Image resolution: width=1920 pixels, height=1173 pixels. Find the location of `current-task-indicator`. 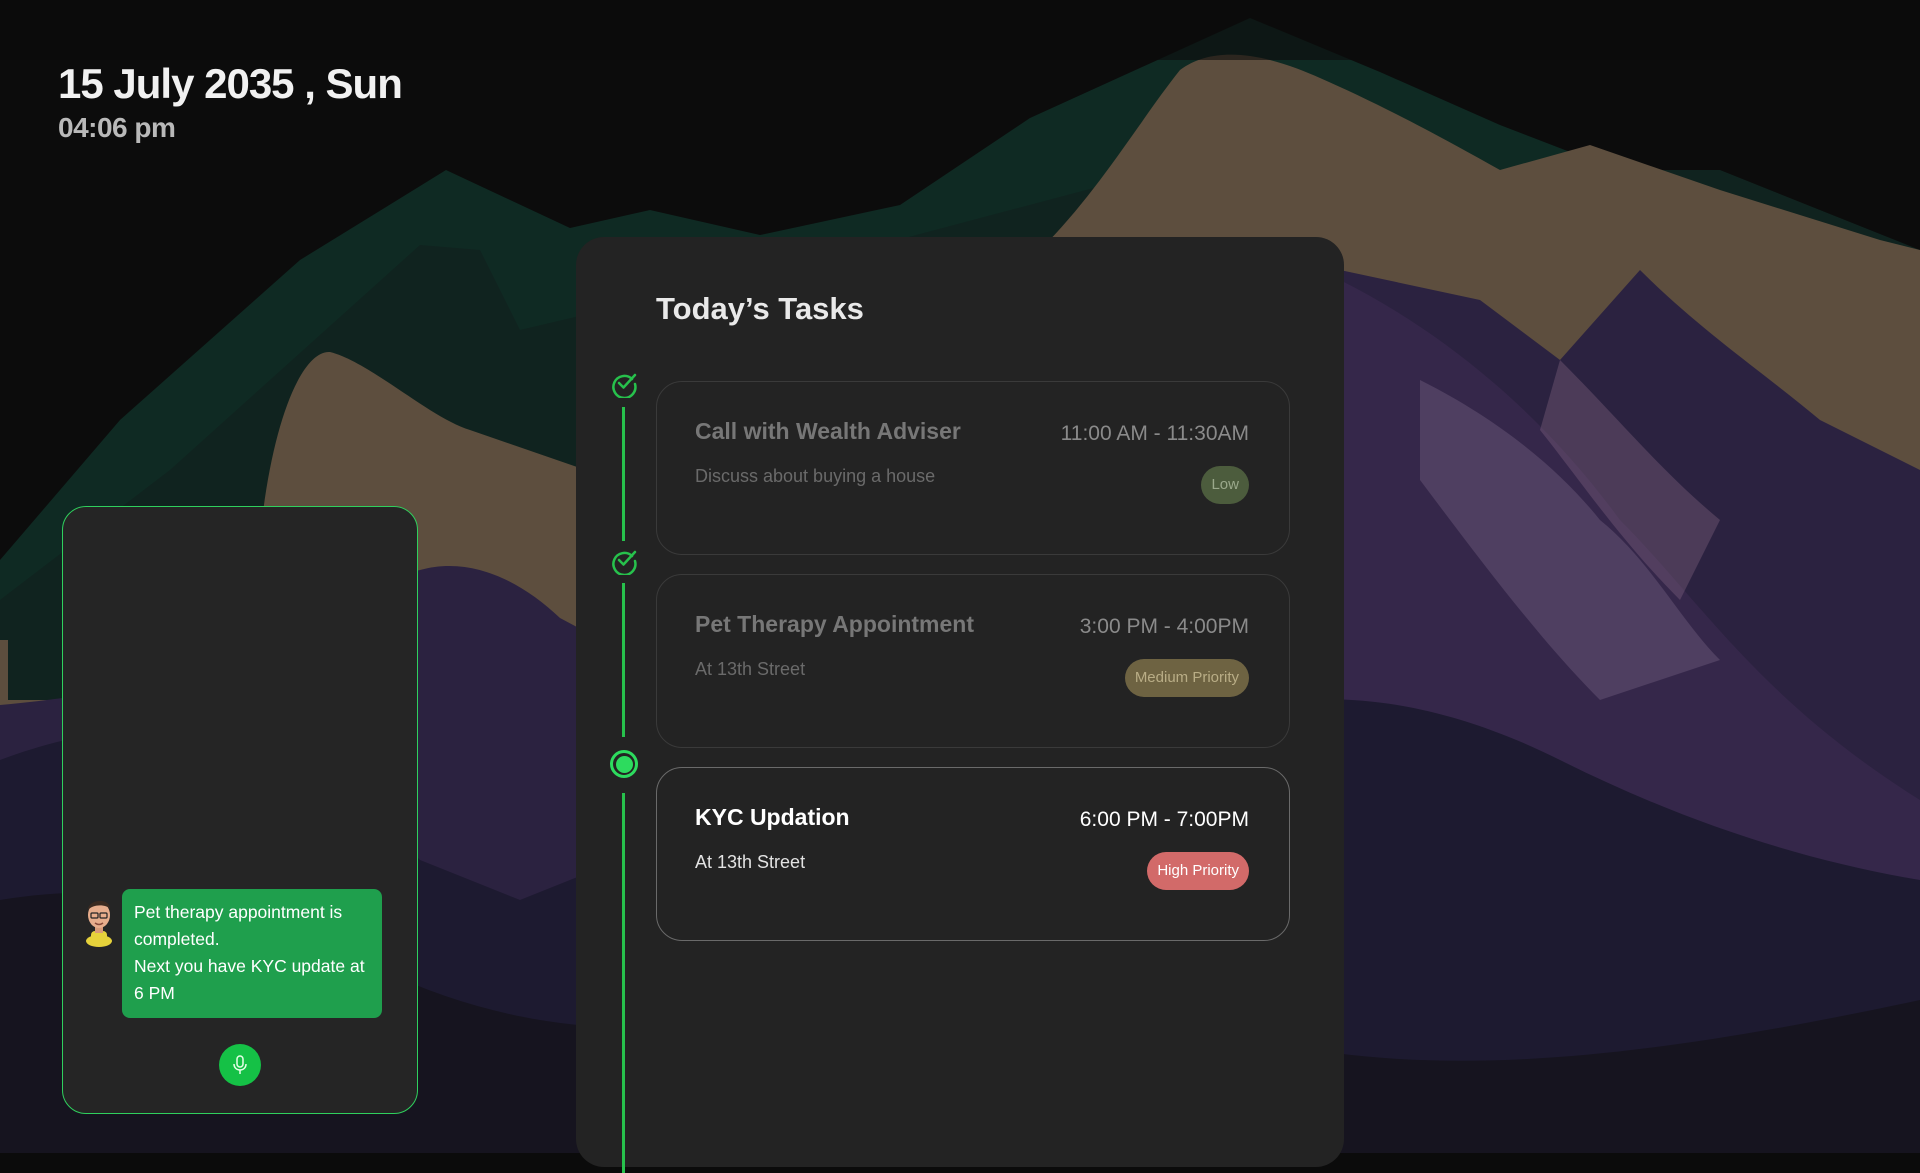

current-task-indicator is located at coordinates (624, 764).